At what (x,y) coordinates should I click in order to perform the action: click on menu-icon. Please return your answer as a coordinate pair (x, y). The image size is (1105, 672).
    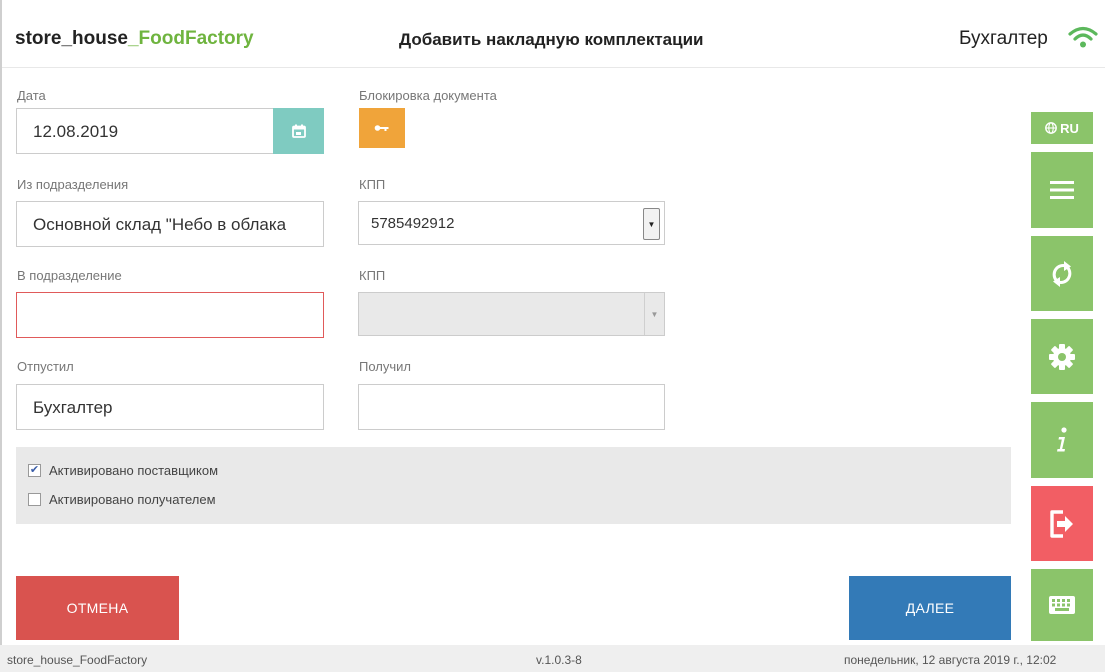
    Looking at the image, I should click on (1062, 190).